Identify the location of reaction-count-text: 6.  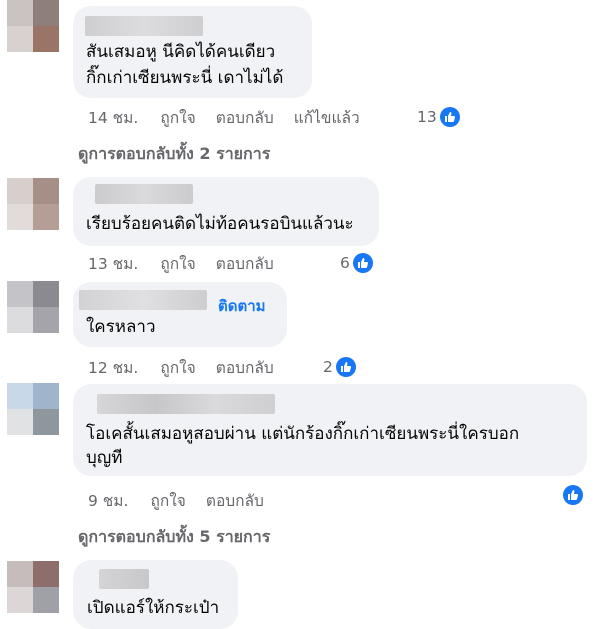
(345, 263).